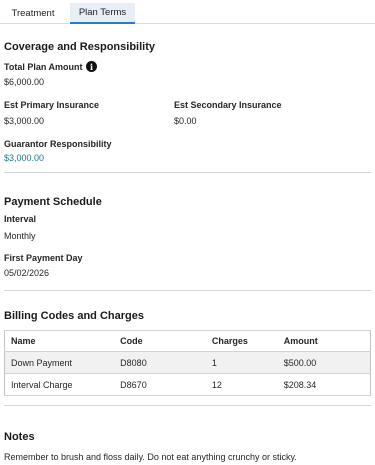 This screenshot has height=465, width=375. Describe the element at coordinates (52, 105) in the screenshot. I see `primary-insurance-label: Est Primary Insurance` at that location.